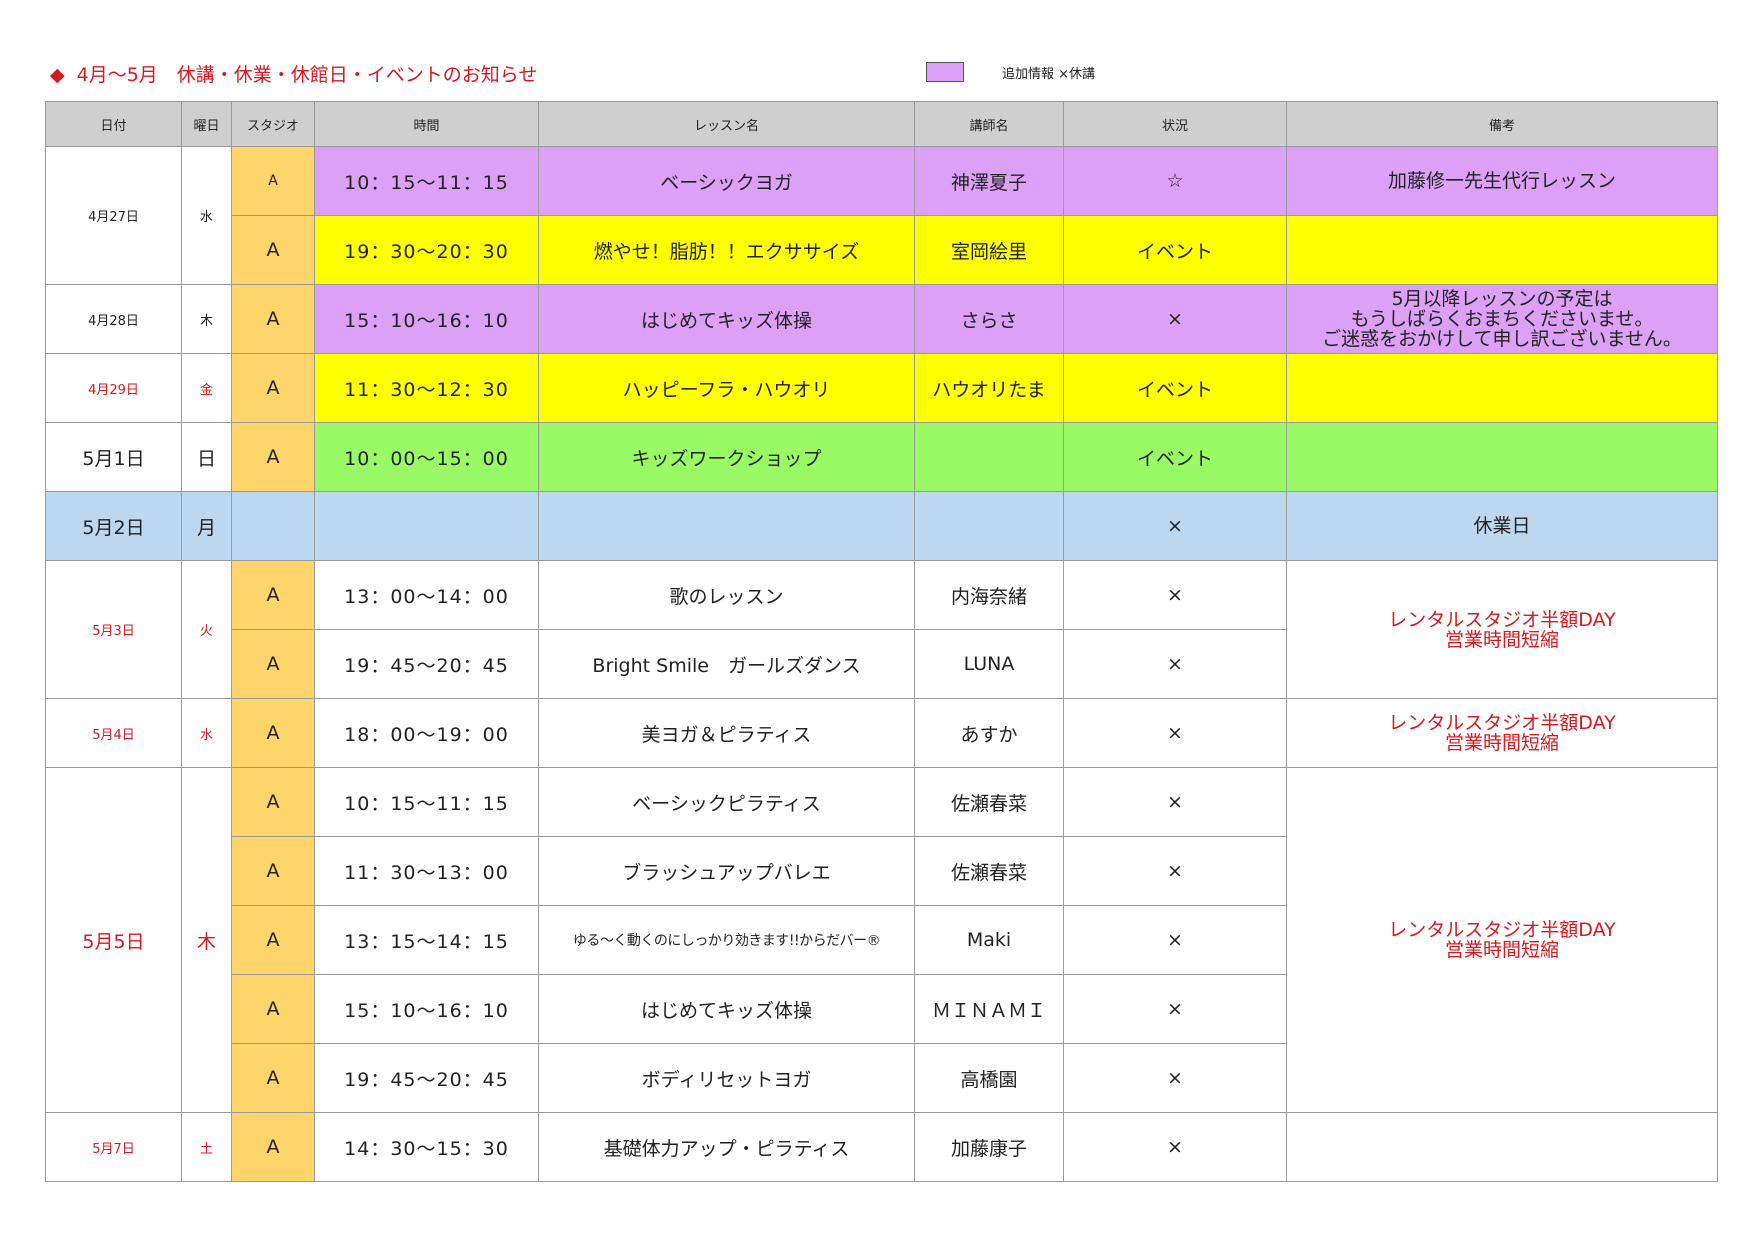  I want to click on teacher-cell: 神澤夏子, so click(989, 181).